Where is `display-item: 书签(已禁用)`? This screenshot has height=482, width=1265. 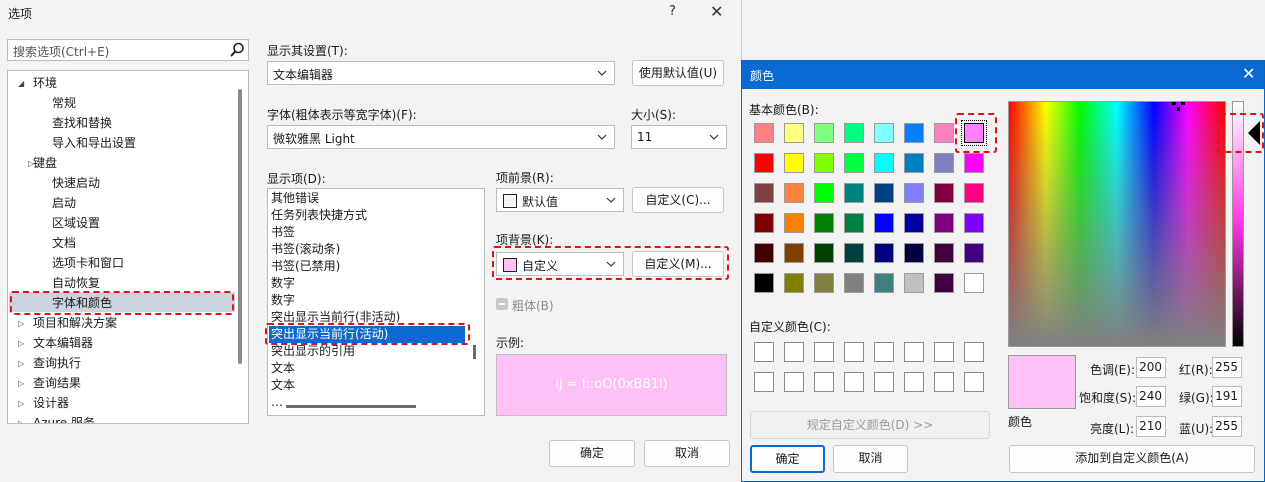
display-item: 书签(已禁用) is located at coordinates (305, 266).